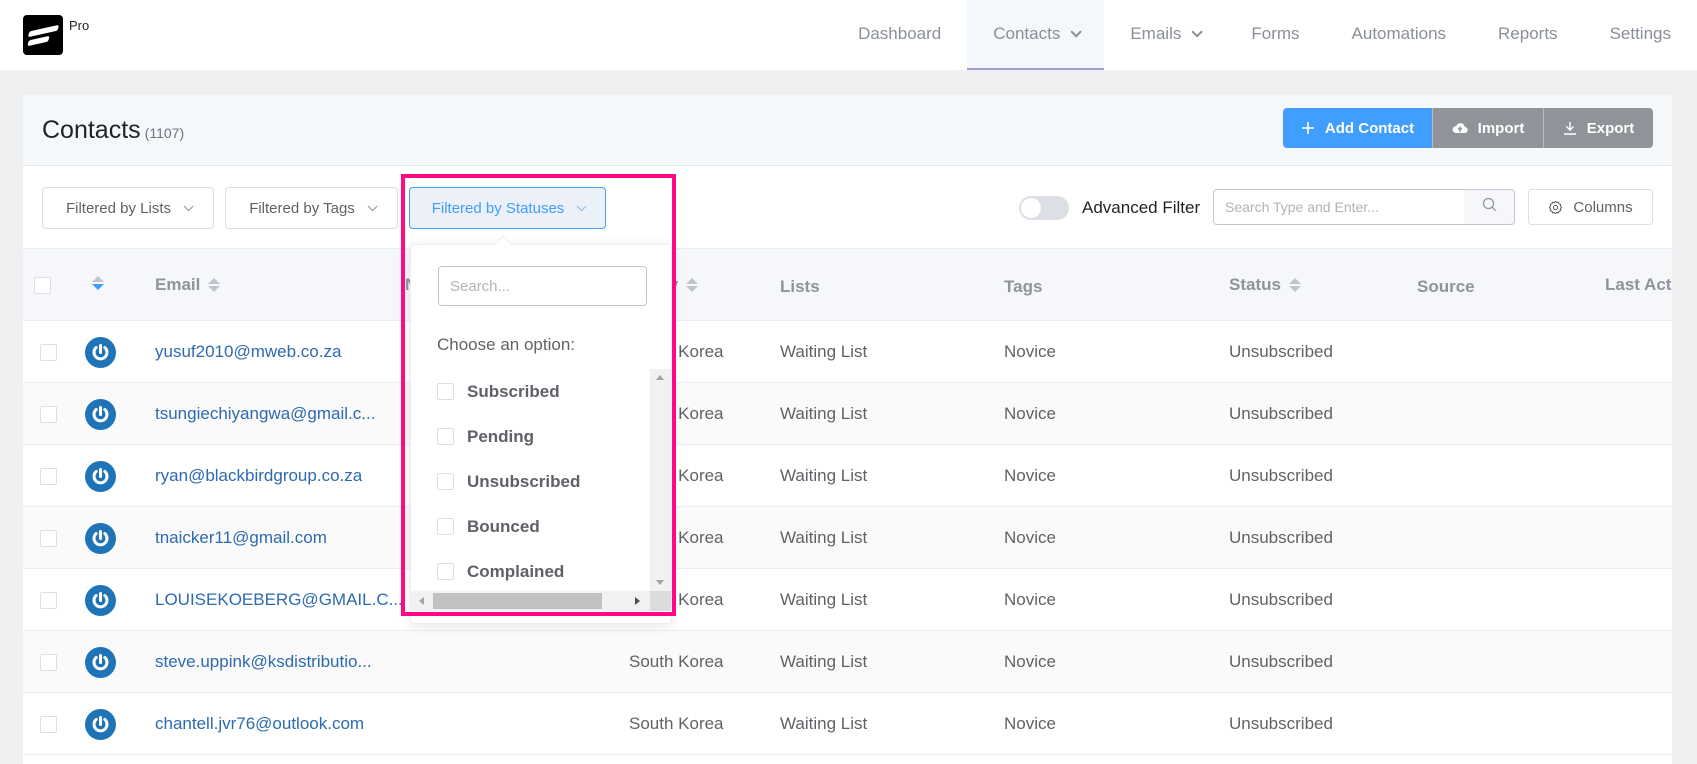 This screenshot has height=764, width=1697. I want to click on nav-item-reports: Reports, so click(1528, 35).